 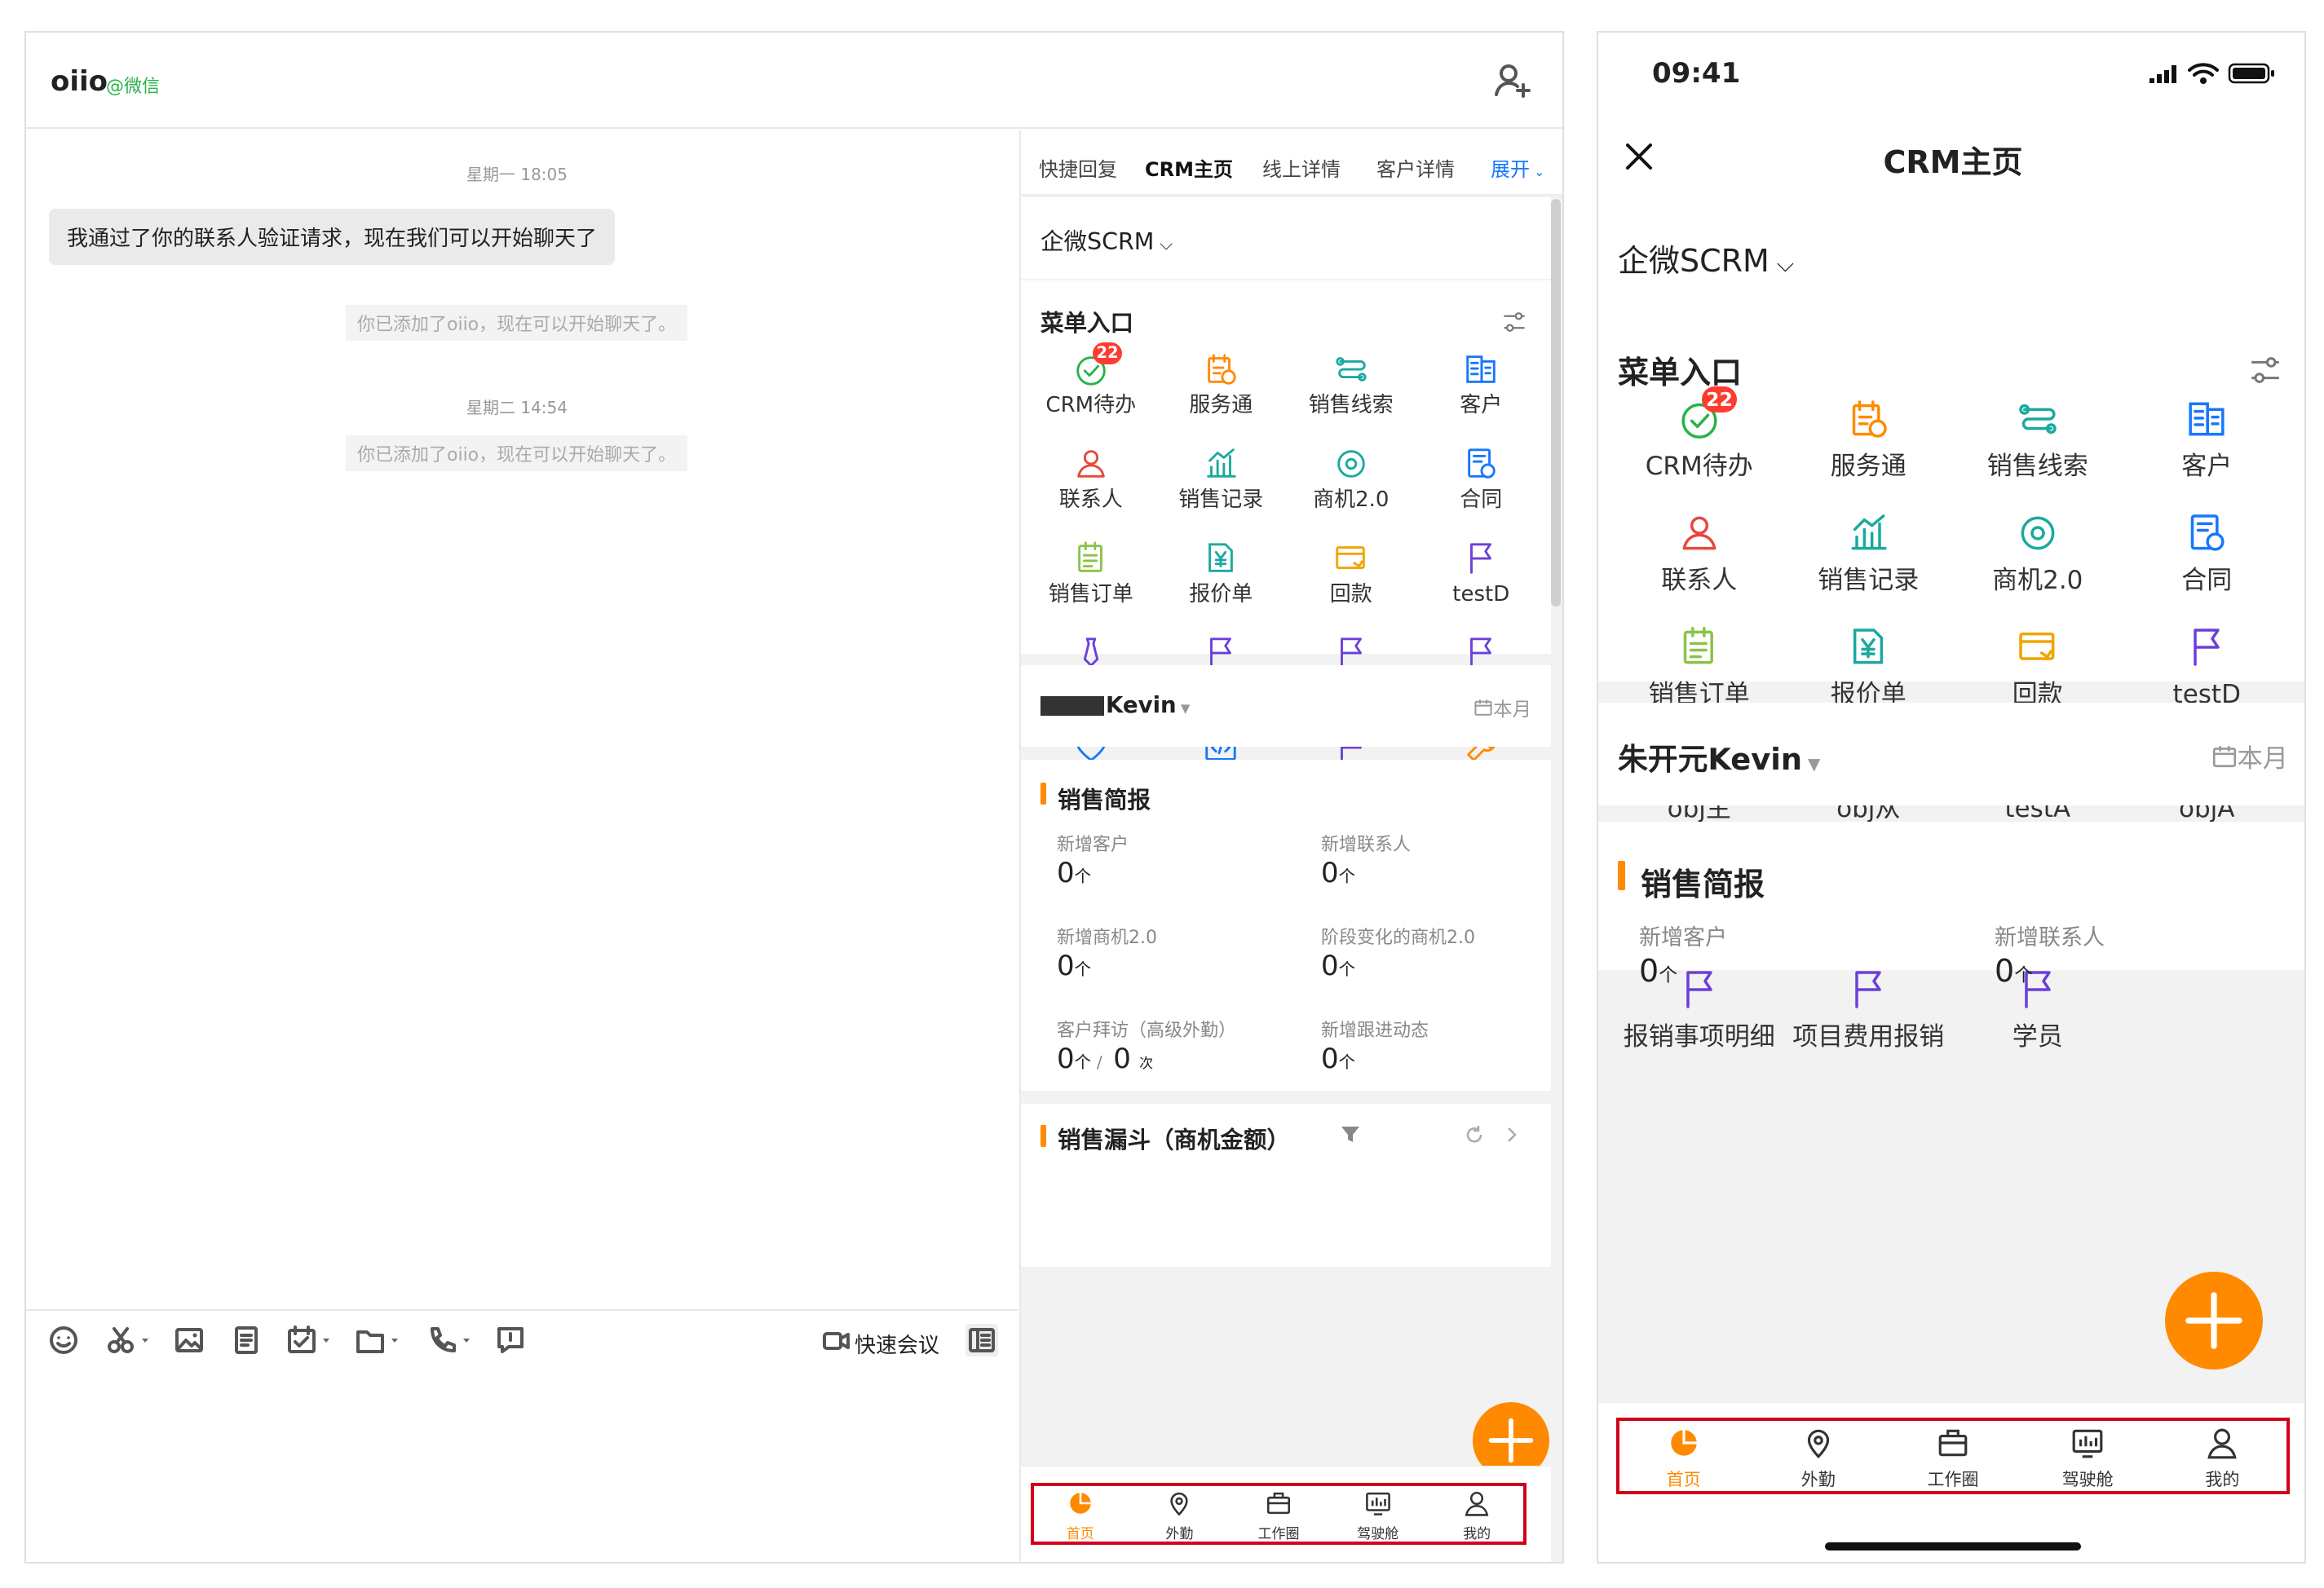 What do you see at coordinates (1350, 1134) in the screenshot?
I see `filter-icon` at bounding box center [1350, 1134].